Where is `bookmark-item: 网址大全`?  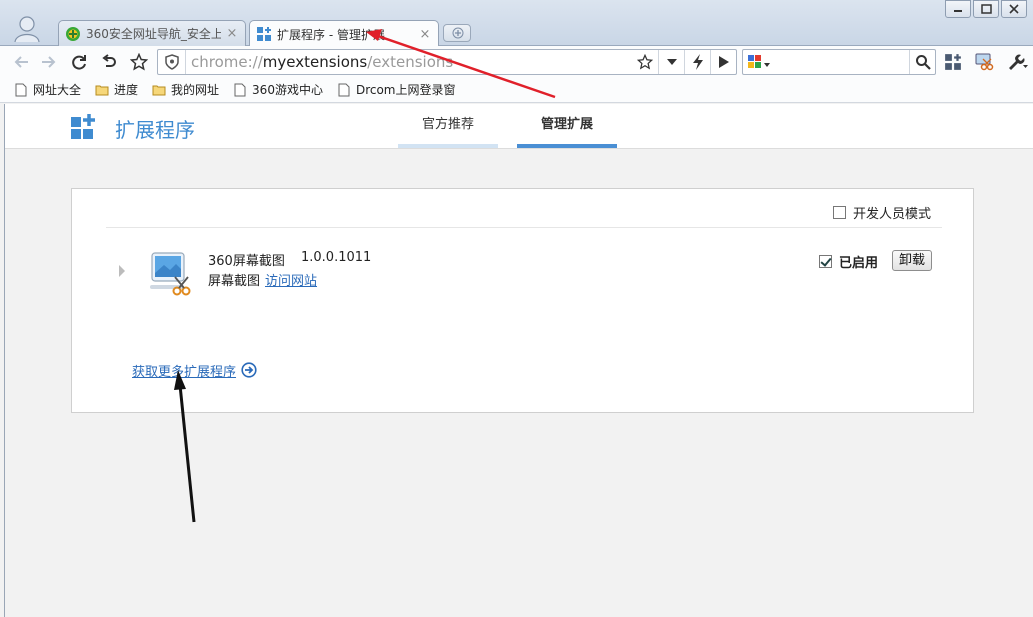 bookmark-item: 网址大全 is located at coordinates (47, 89).